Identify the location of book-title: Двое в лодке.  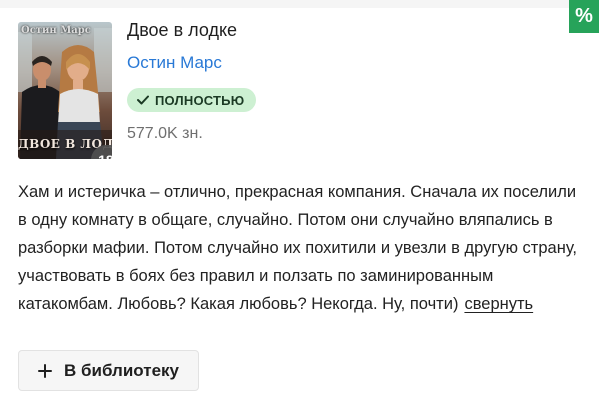
(182, 30).